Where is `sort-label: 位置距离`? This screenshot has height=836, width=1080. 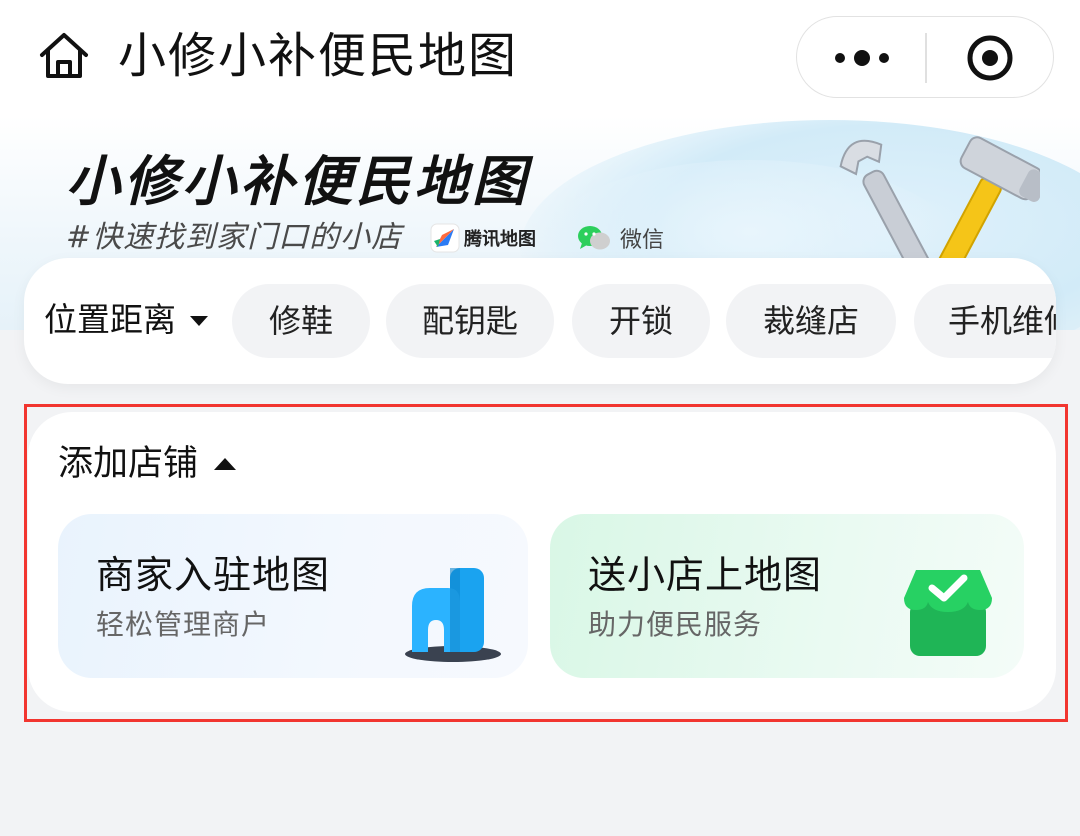
sort-label: 位置距离 is located at coordinates (110, 319).